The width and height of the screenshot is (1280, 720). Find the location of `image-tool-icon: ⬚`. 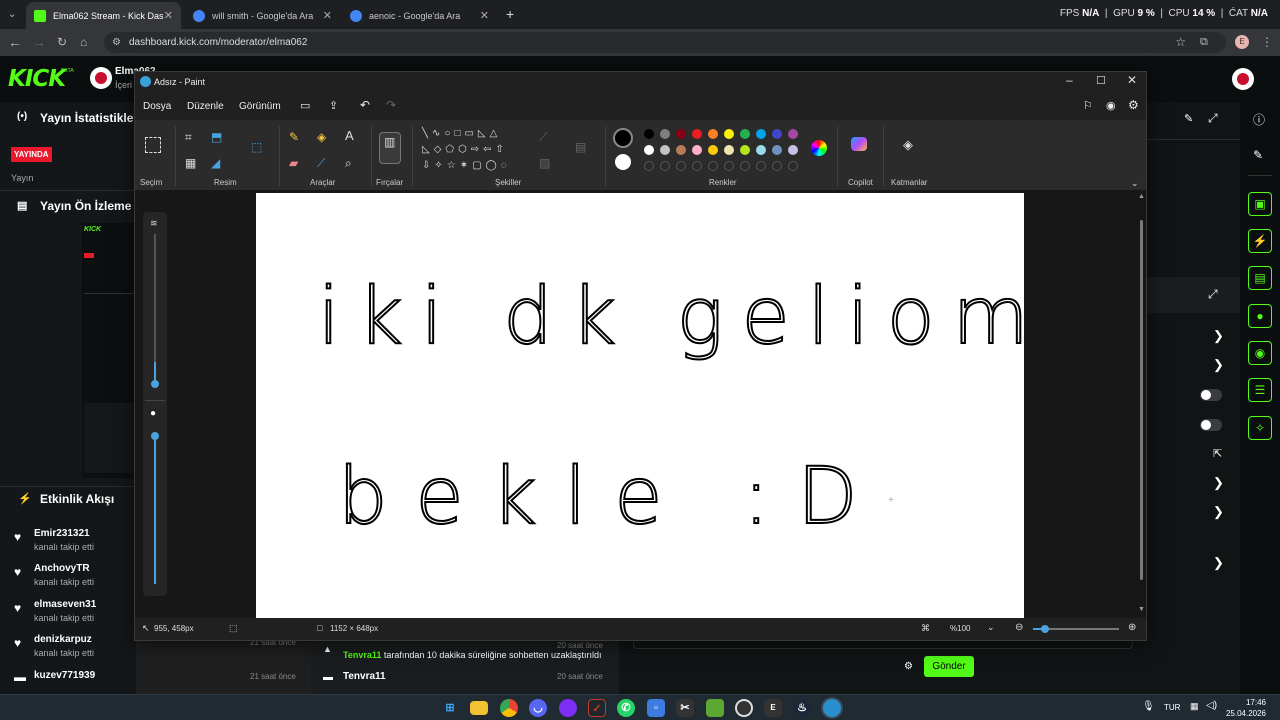

image-tool-icon: ⬚ is located at coordinates (256, 147).